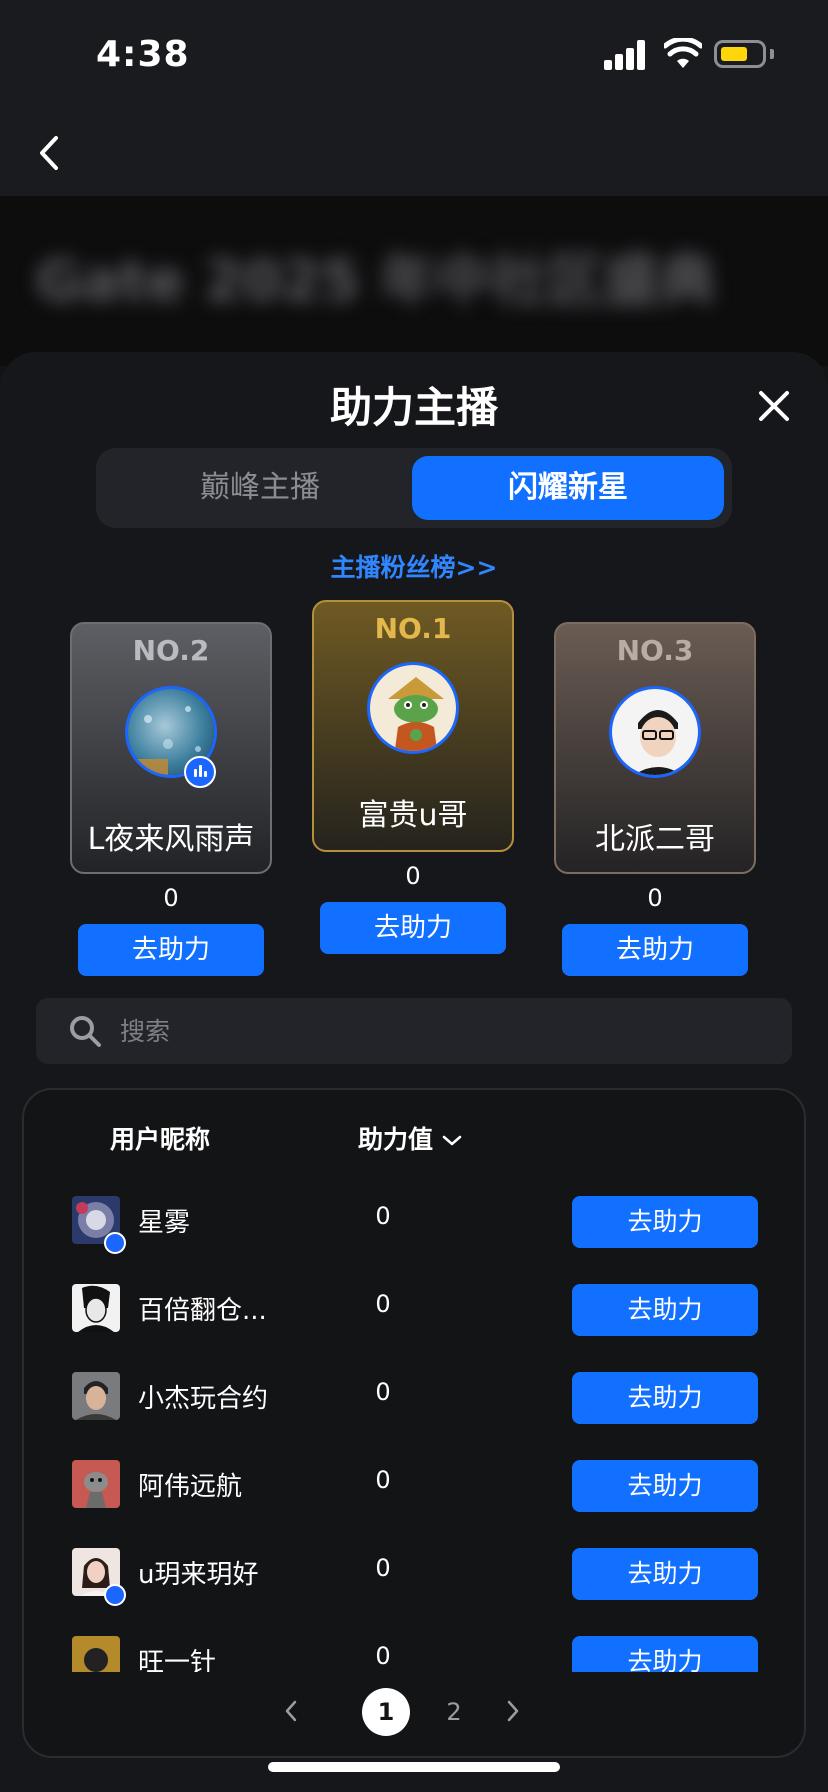 This screenshot has height=1792, width=828. What do you see at coordinates (190, 1487) in the screenshot?
I see `list-item-name: 阿伟远航` at bounding box center [190, 1487].